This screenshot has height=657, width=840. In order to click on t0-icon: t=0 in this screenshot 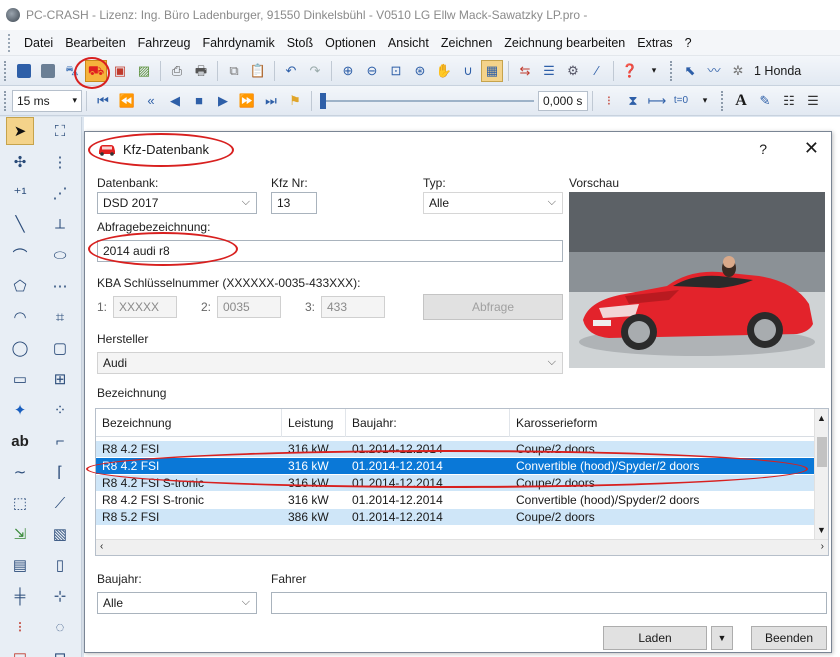, I will do `click(681, 101)`.